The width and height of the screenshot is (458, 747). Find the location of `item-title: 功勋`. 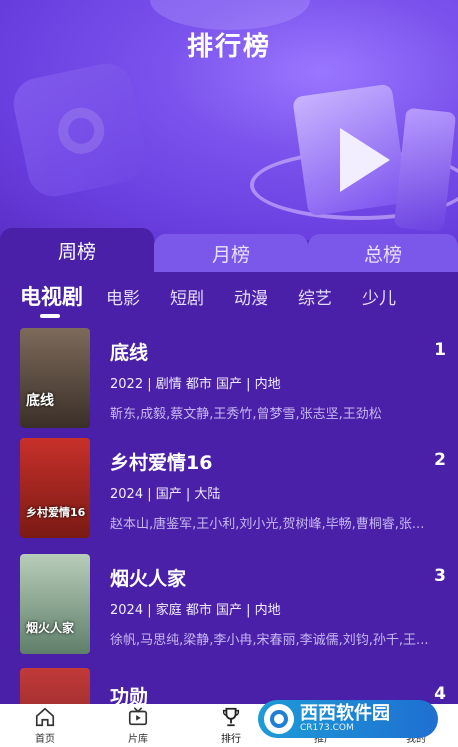

item-title: 功勋 is located at coordinates (129, 695).